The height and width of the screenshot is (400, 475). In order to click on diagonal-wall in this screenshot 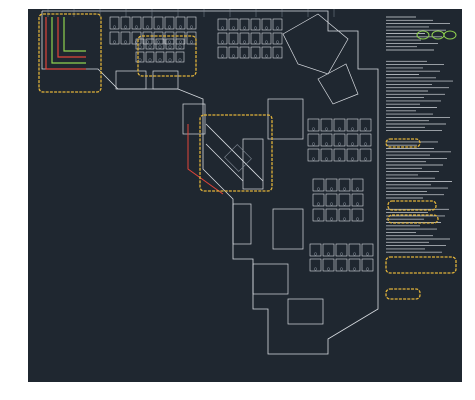, I will do `click(224, 162)`.